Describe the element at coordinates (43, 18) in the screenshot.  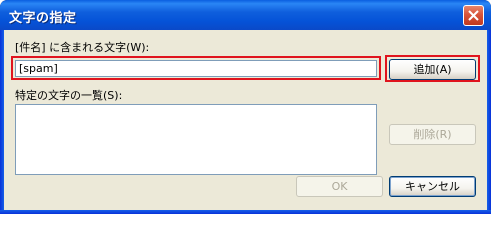
I see `window-title: 文字の指定` at that location.